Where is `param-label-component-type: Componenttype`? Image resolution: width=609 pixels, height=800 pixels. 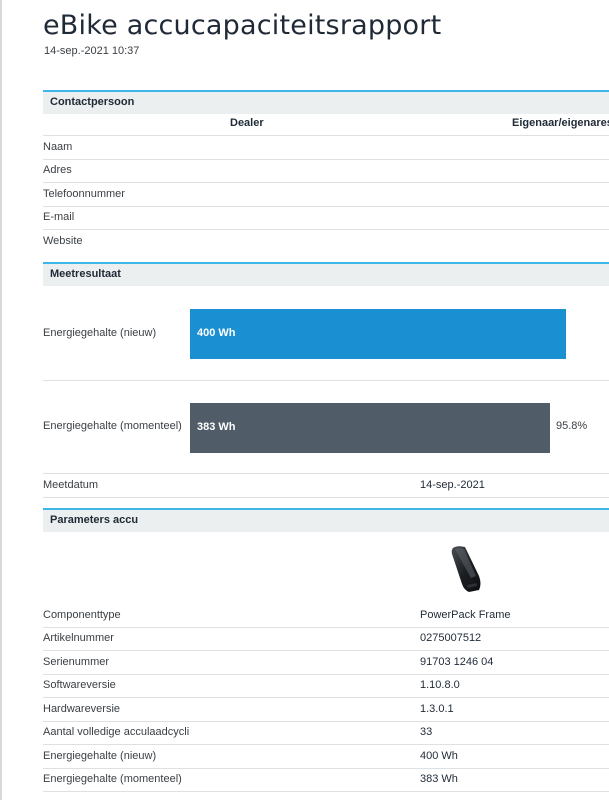
param-label-component-type: Componenttype is located at coordinates (82, 615).